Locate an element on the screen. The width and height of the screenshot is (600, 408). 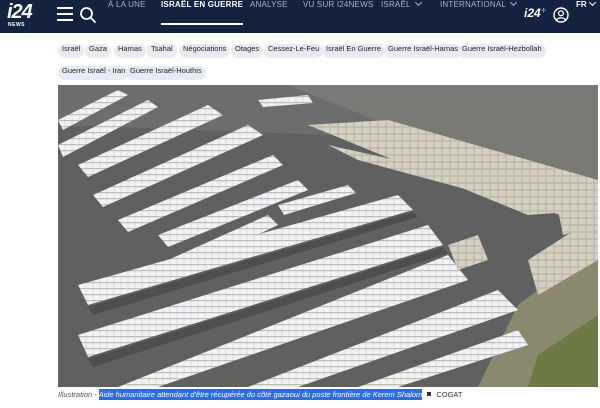
tag-hamas: Hamas is located at coordinates (130, 51).